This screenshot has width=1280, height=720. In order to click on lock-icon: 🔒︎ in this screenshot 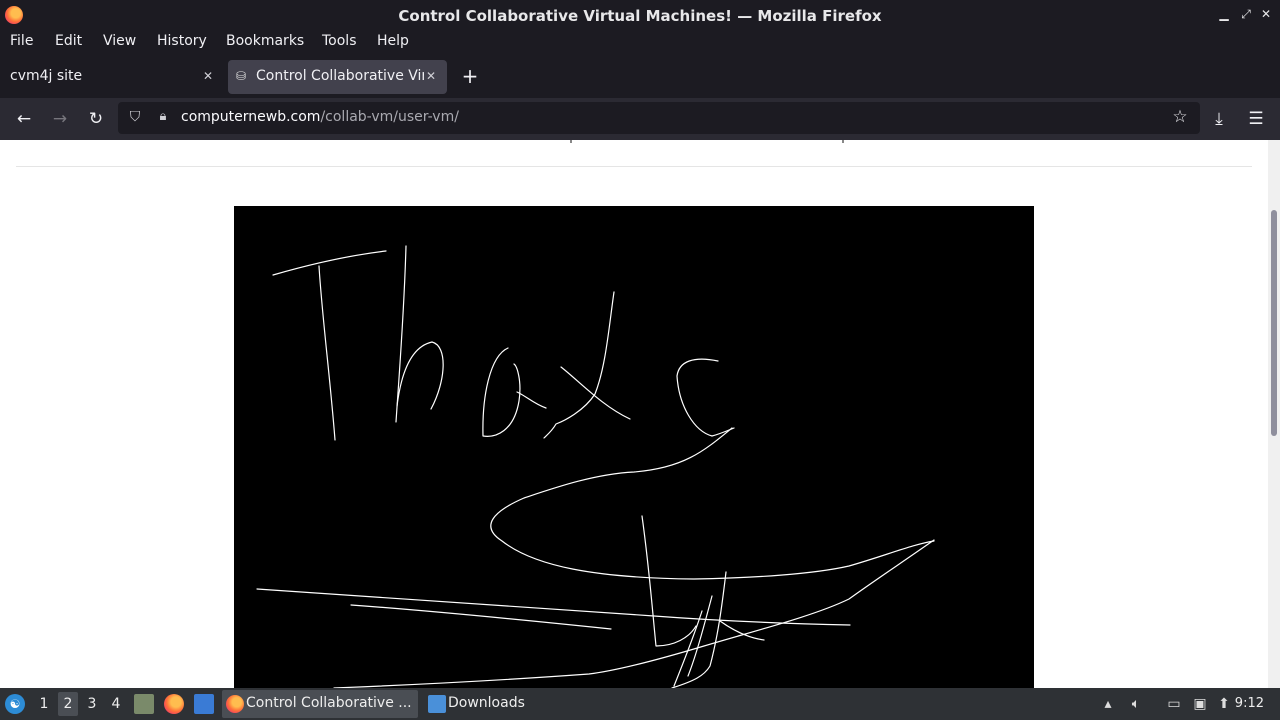, I will do `click(163, 118)`.